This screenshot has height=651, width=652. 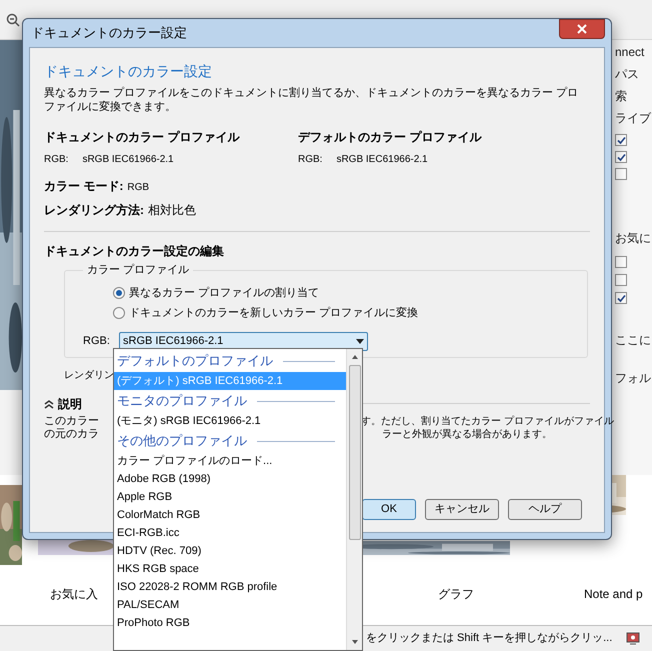 What do you see at coordinates (230, 479) in the screenshot?
I see `dropdown-item: Adobe RGB (1998)` at bounding box center [230, 479].